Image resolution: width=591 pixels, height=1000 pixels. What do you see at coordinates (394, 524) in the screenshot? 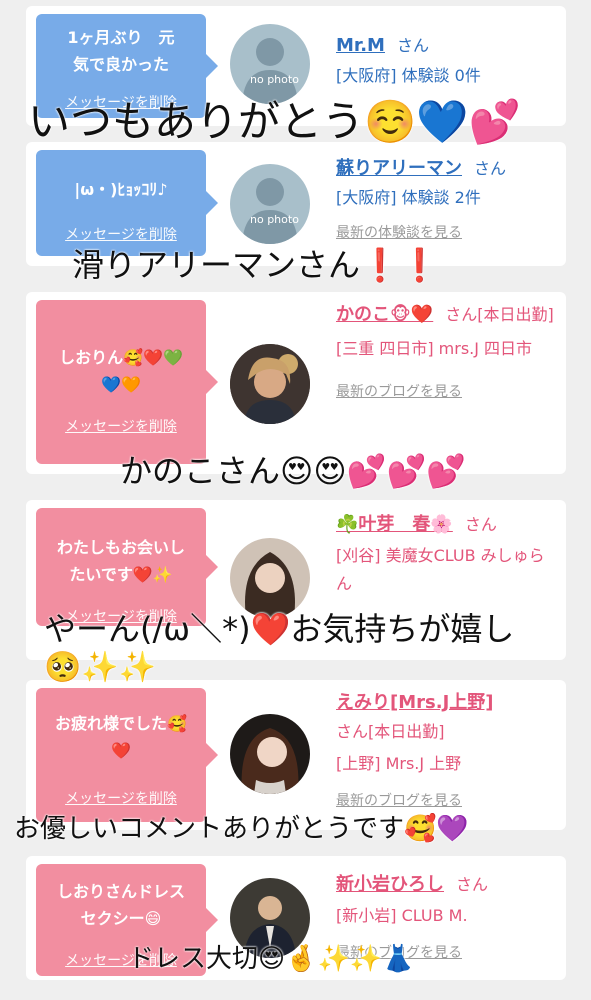
I see `user-name-link: ☘️叶芽 春🌸` at bounding box center [394, 524].